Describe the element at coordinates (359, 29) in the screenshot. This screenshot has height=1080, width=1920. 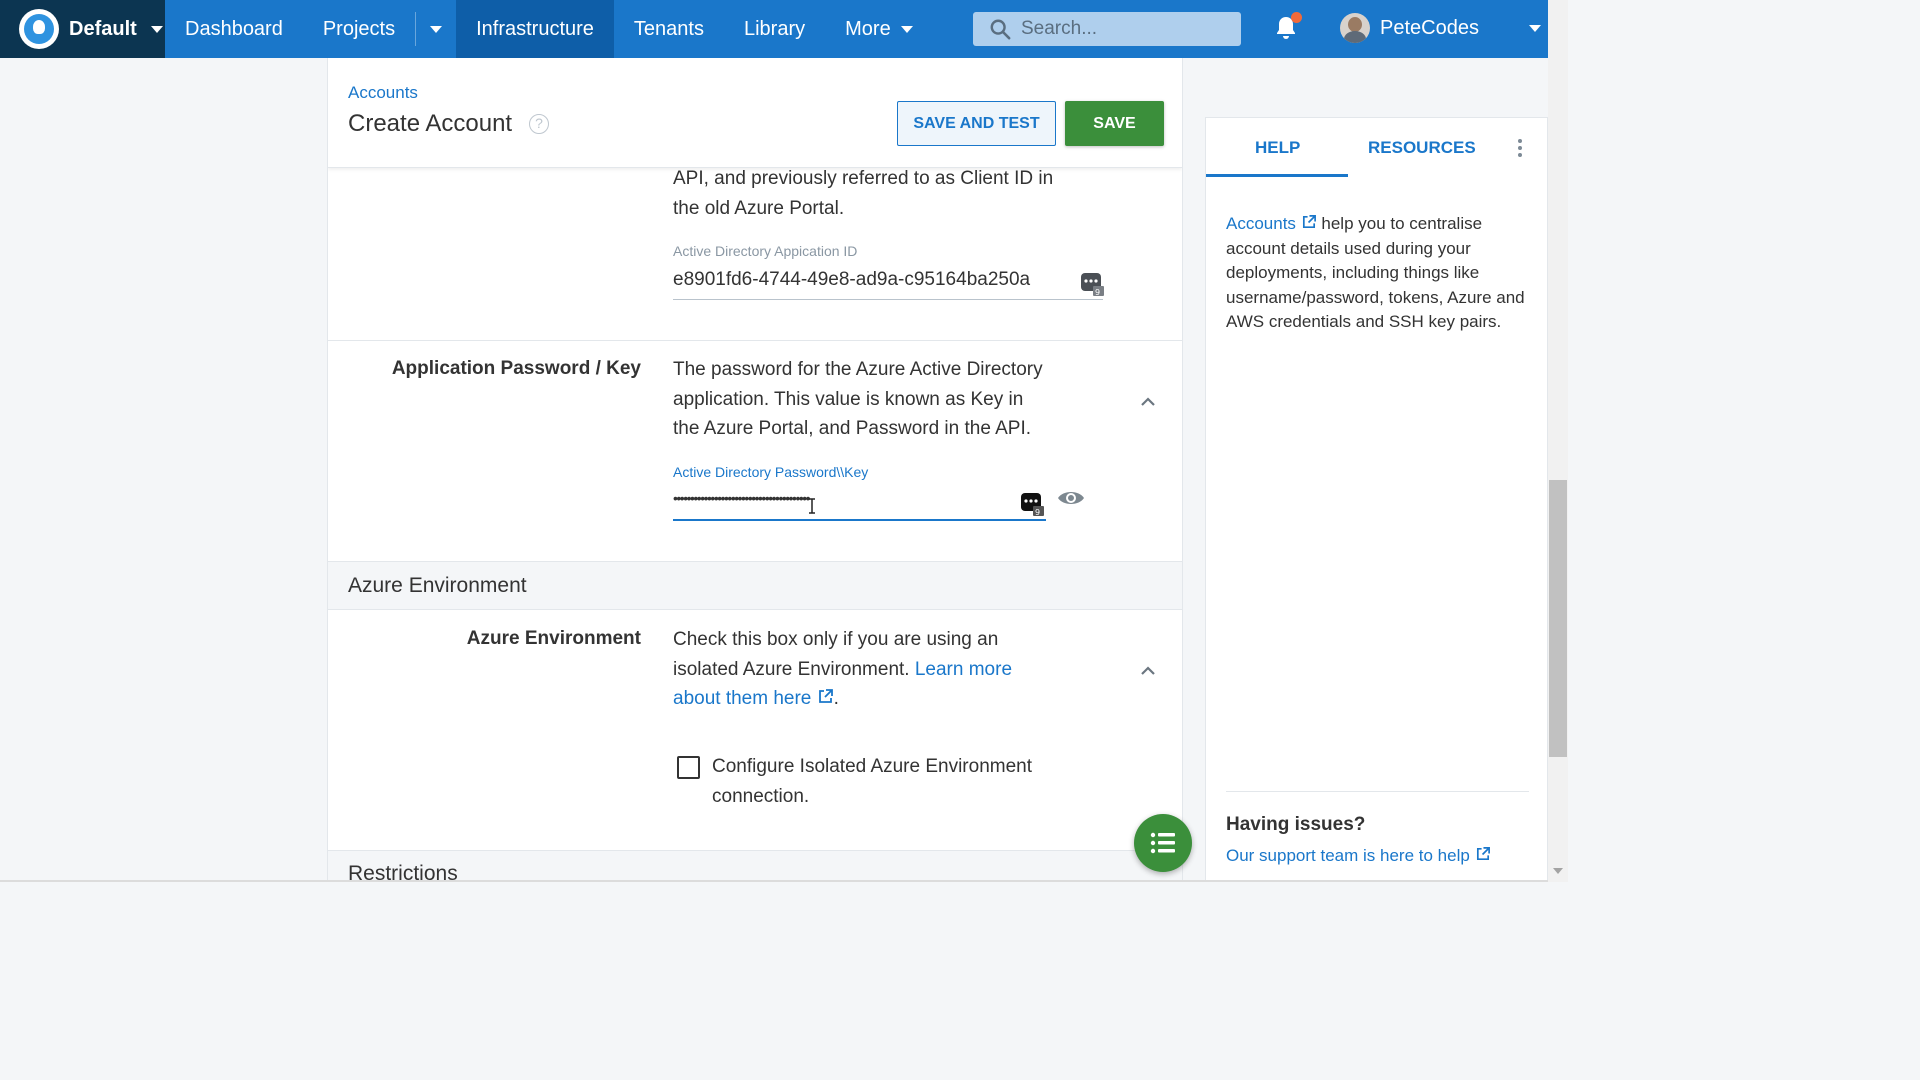
I see `nav-projects: Projects` at that location.